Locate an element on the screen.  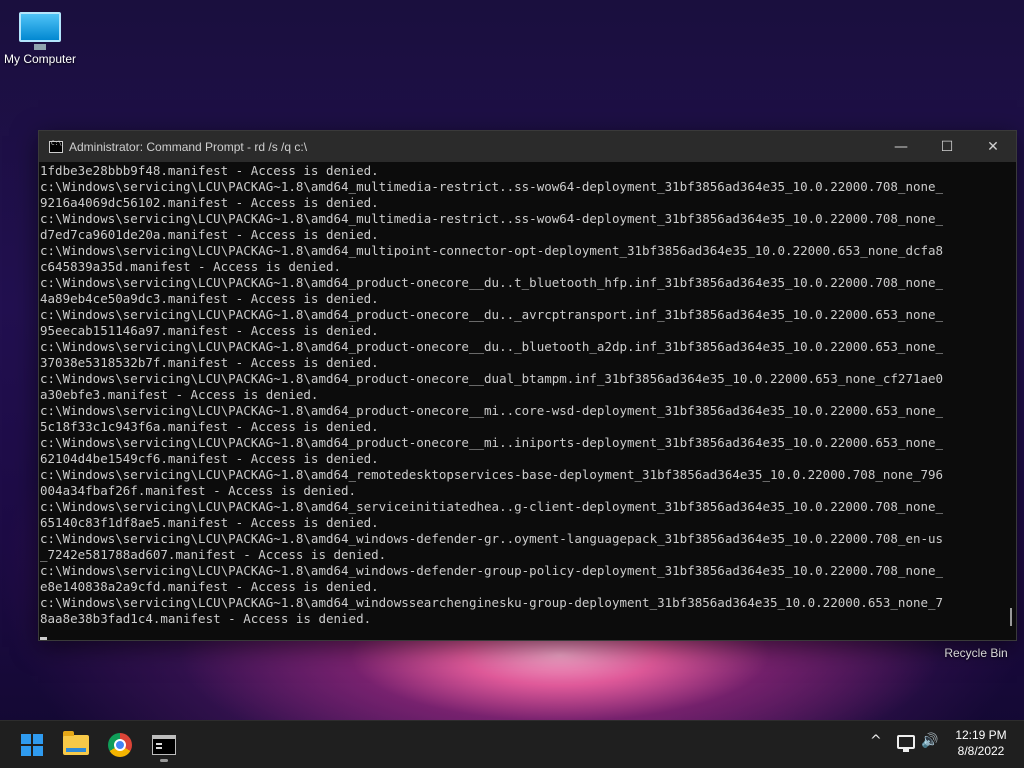
console-cursor is located at coordinates (43, 638).